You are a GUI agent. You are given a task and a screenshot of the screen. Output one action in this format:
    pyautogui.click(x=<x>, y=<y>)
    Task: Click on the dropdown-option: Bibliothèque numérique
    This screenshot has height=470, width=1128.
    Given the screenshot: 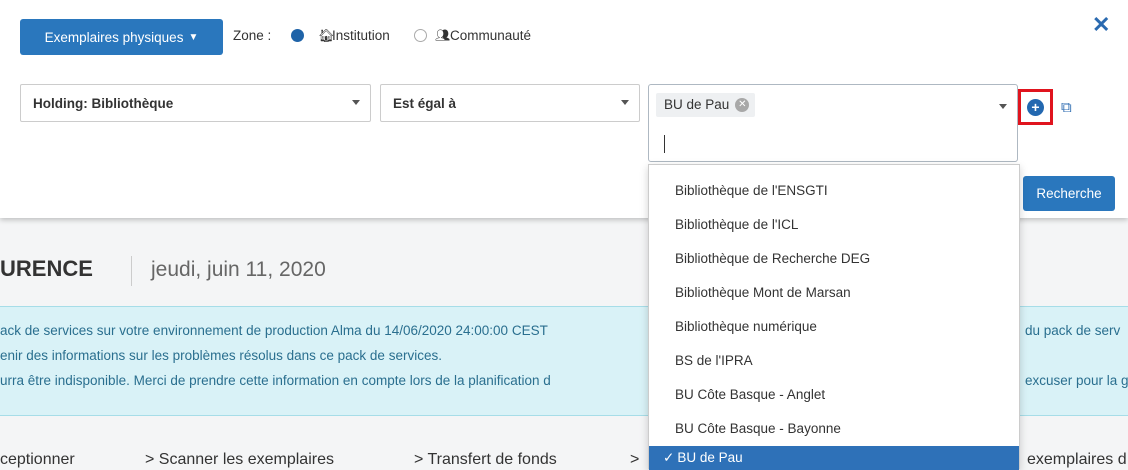 What is the action you would take?
    pyautogui.click(x=834, y=327)
    